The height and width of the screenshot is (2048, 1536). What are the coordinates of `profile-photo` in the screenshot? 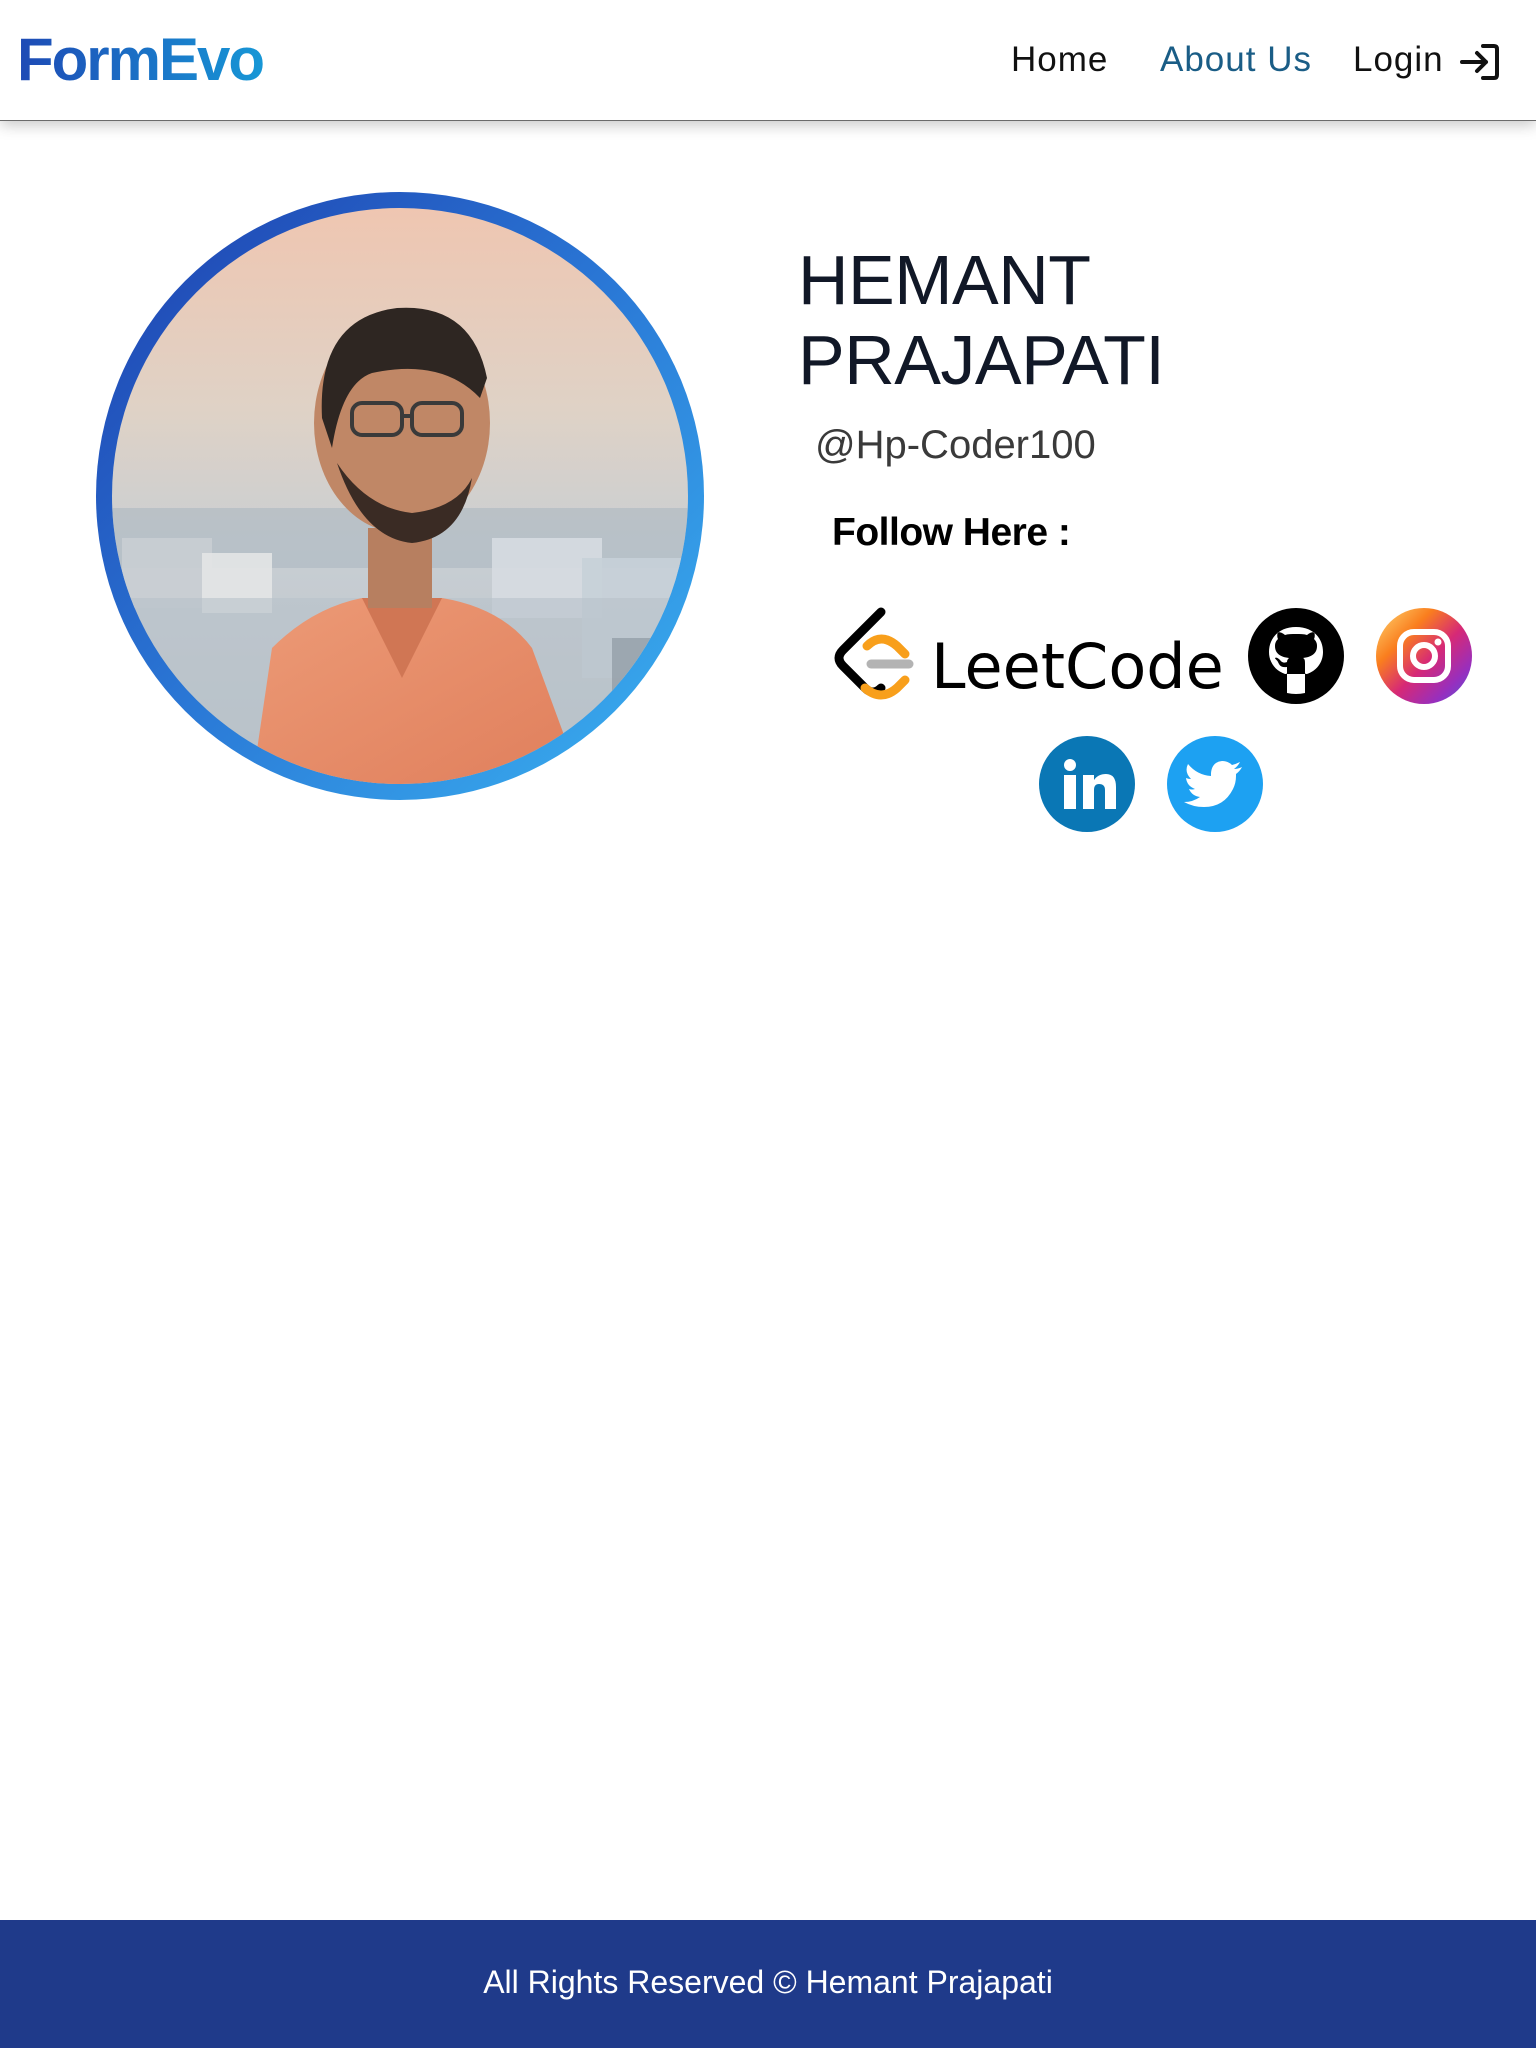 It's located at (400, 496).